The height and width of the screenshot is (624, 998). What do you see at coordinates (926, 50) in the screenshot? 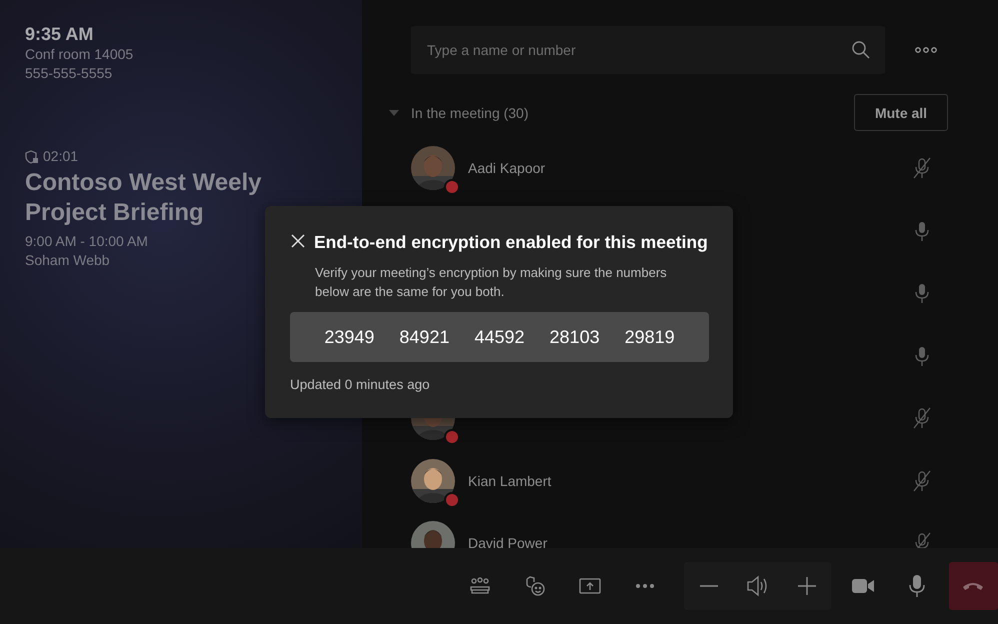
I see `more-options-icon` at bounding box center [926, 50].